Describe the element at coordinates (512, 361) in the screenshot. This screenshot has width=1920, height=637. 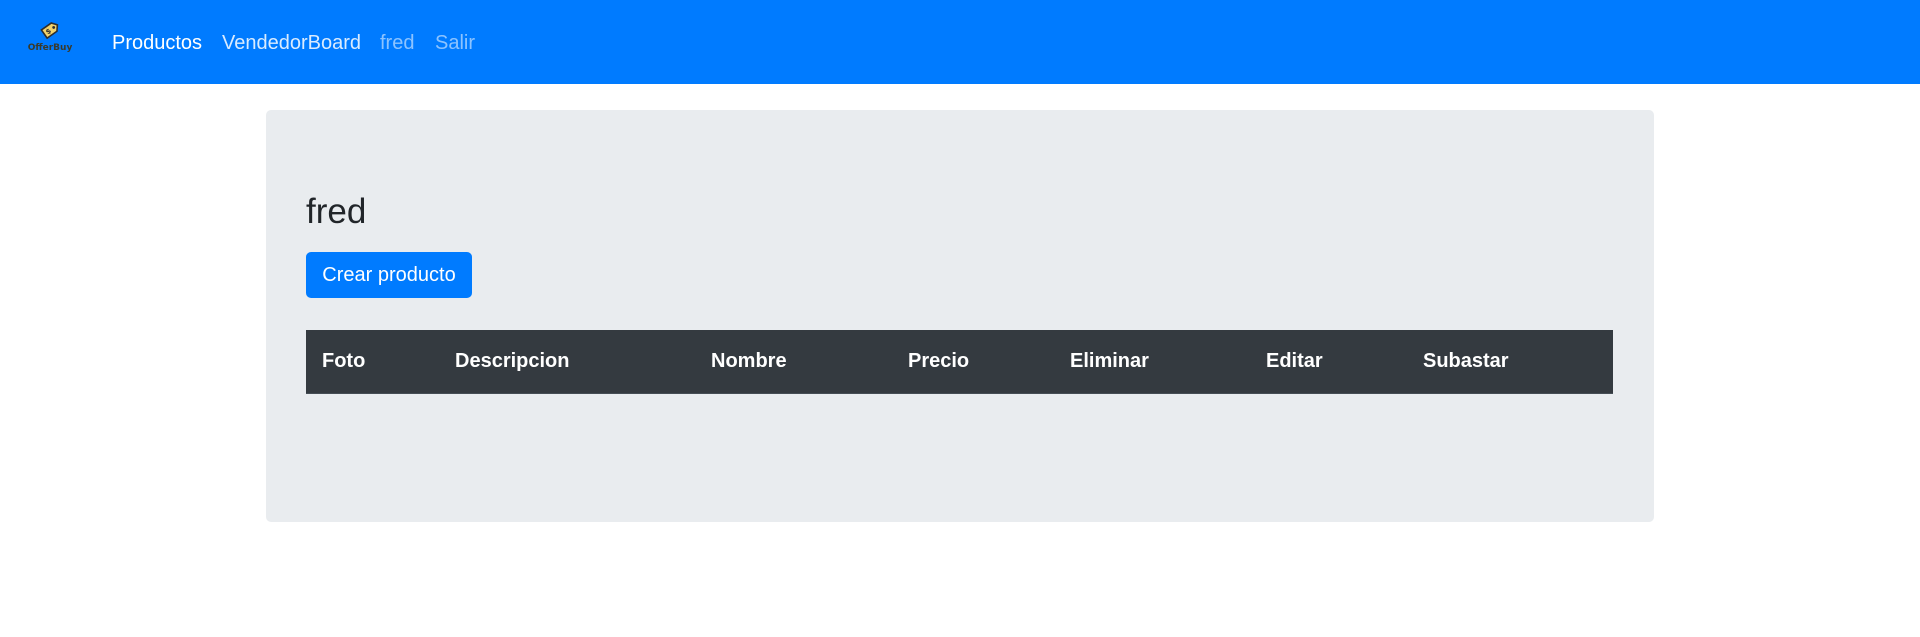
I see `column-header-descripcion: Descripcion` at that location.